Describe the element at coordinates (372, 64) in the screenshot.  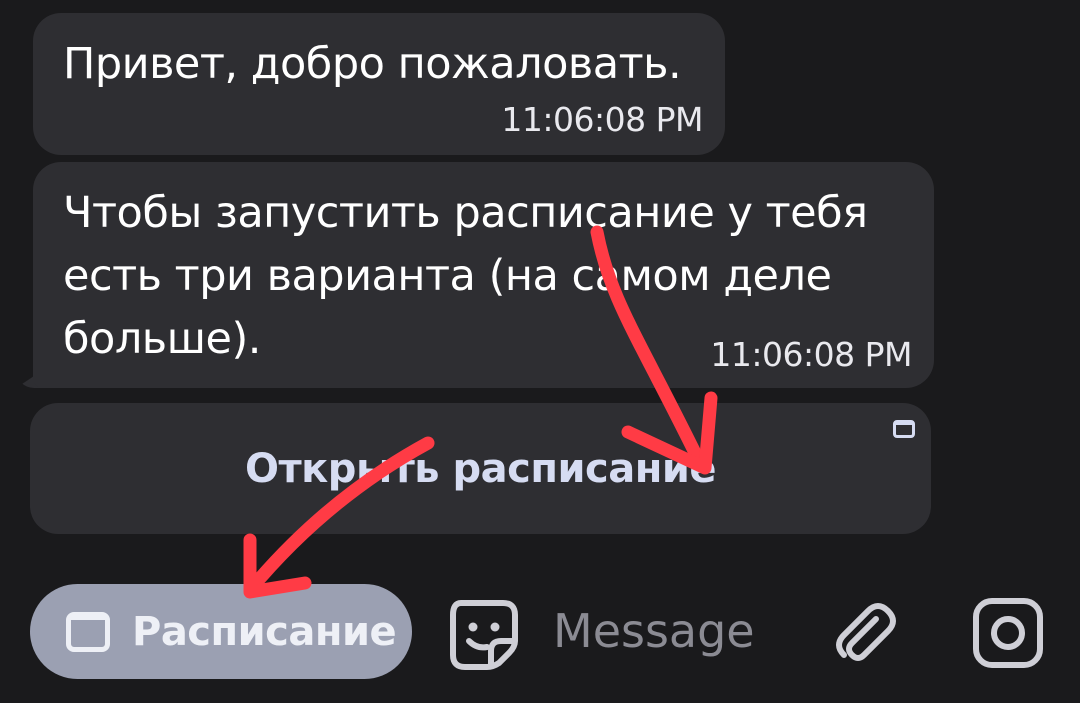
I see `message-text: Привет, добро пожаловать.` at that location.